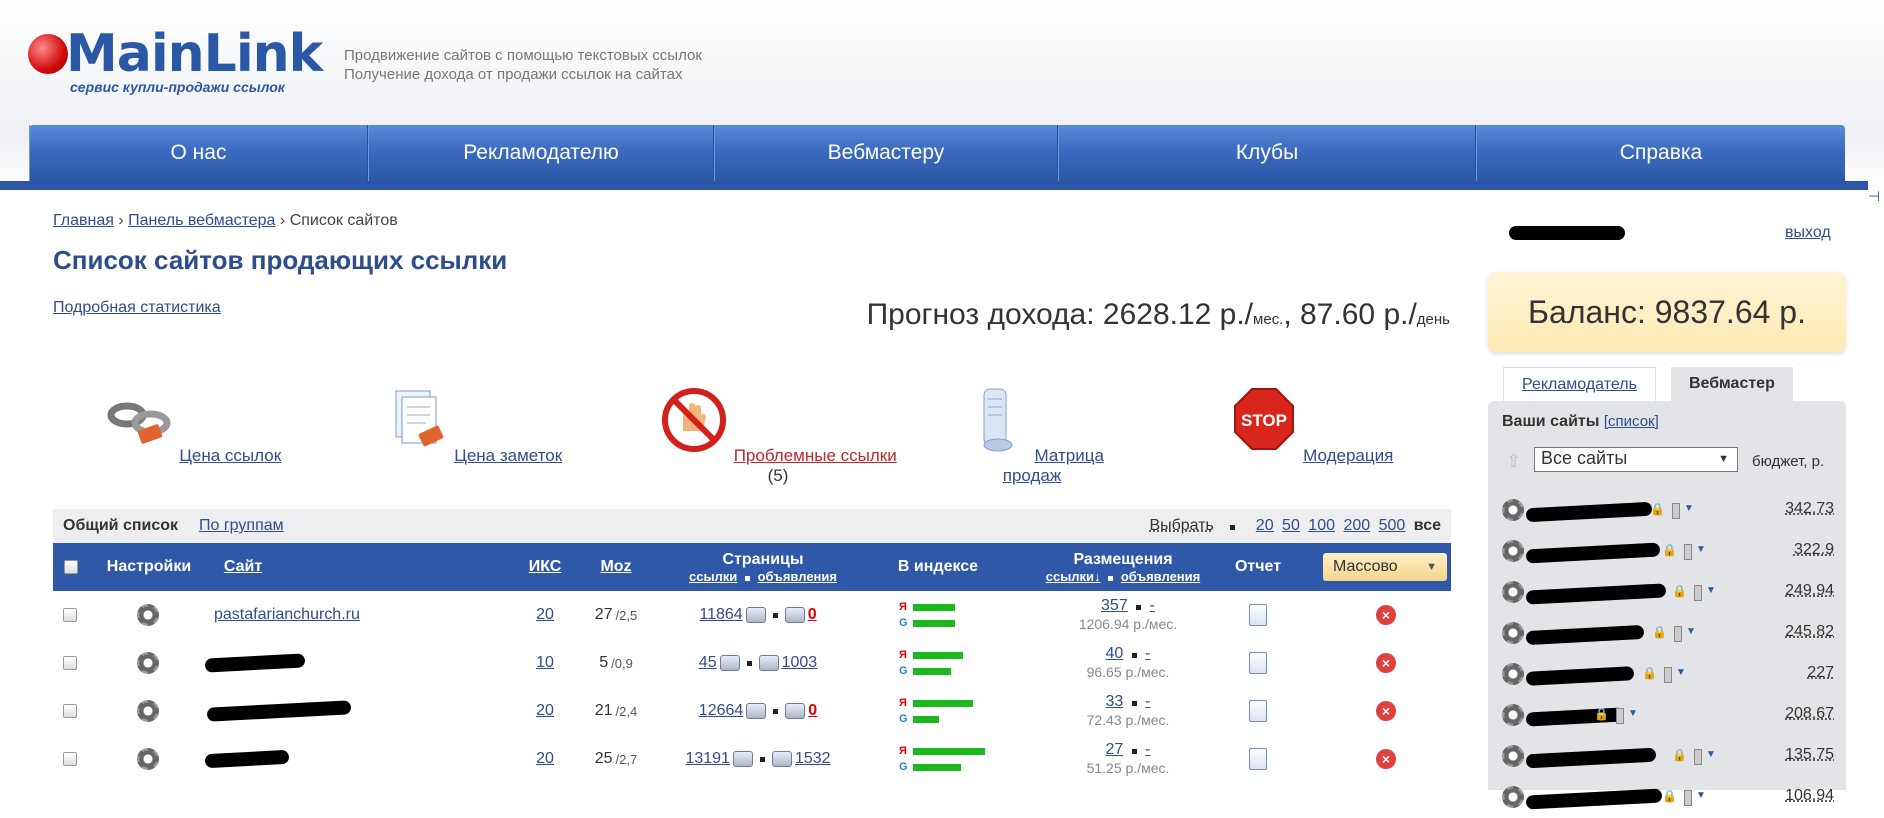 The width and height of the screenshot is (1884, 818). Describe the element at coordinates (886, 153) in the screenshot. I see `nav-webmaster: Вебмастеру` at that location.